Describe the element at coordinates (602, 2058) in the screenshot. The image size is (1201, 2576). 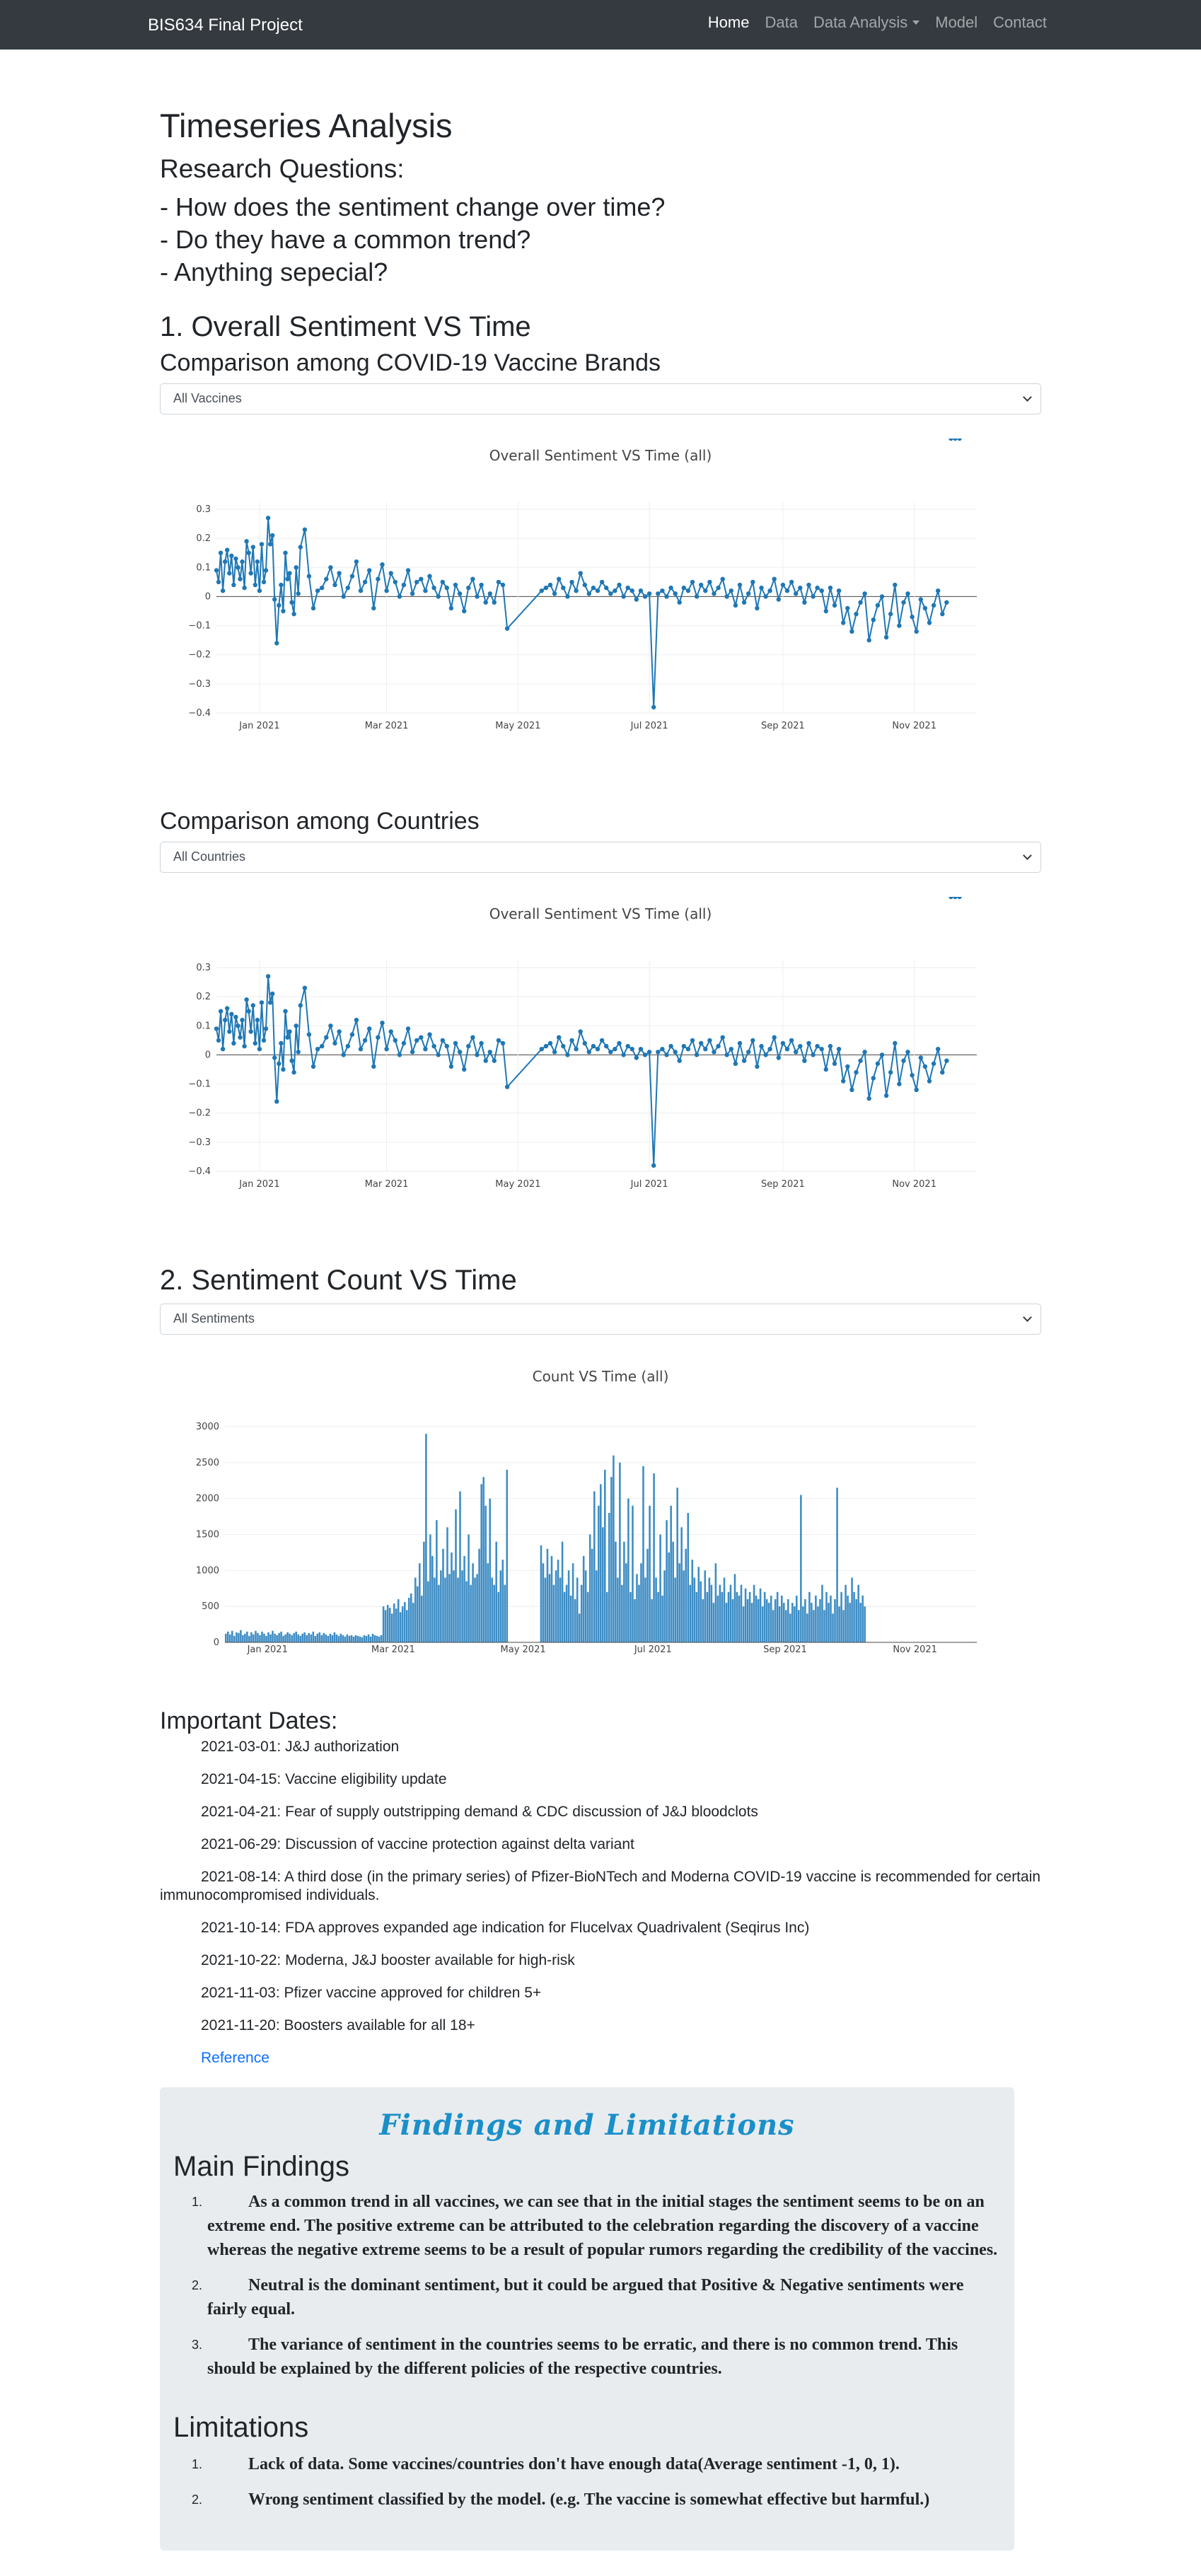
I see `reference-link: Reference` at that location.